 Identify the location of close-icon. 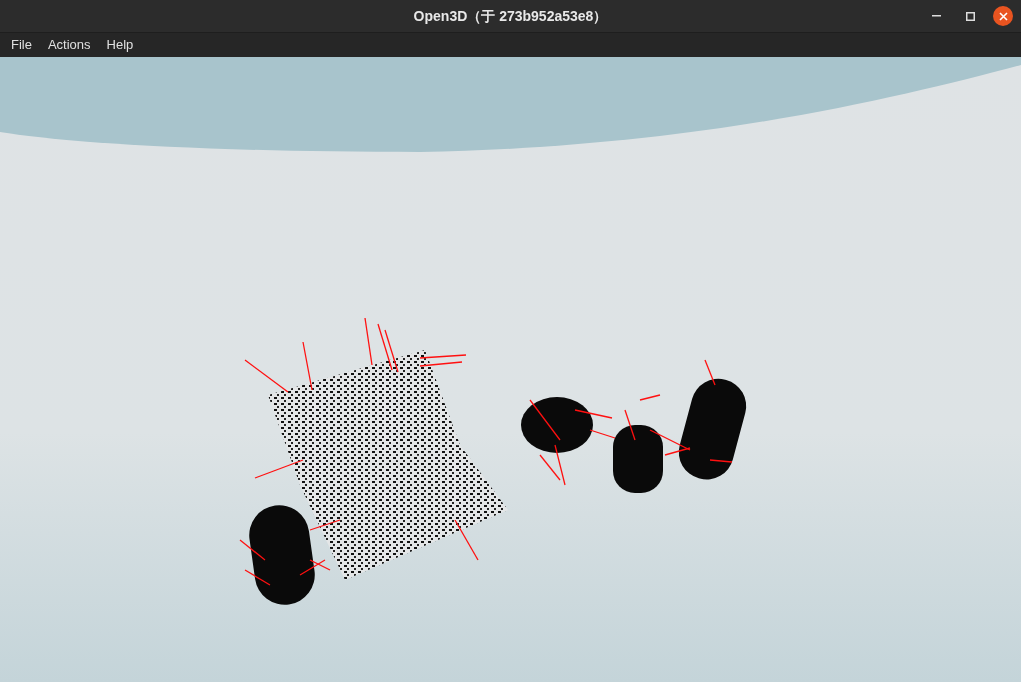
(1003, 16).